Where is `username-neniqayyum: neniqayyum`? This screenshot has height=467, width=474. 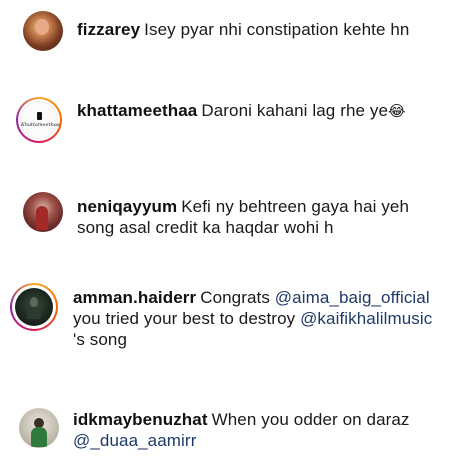 username-neniqayyum: neniqayyum is located at coordinates (127, 206).